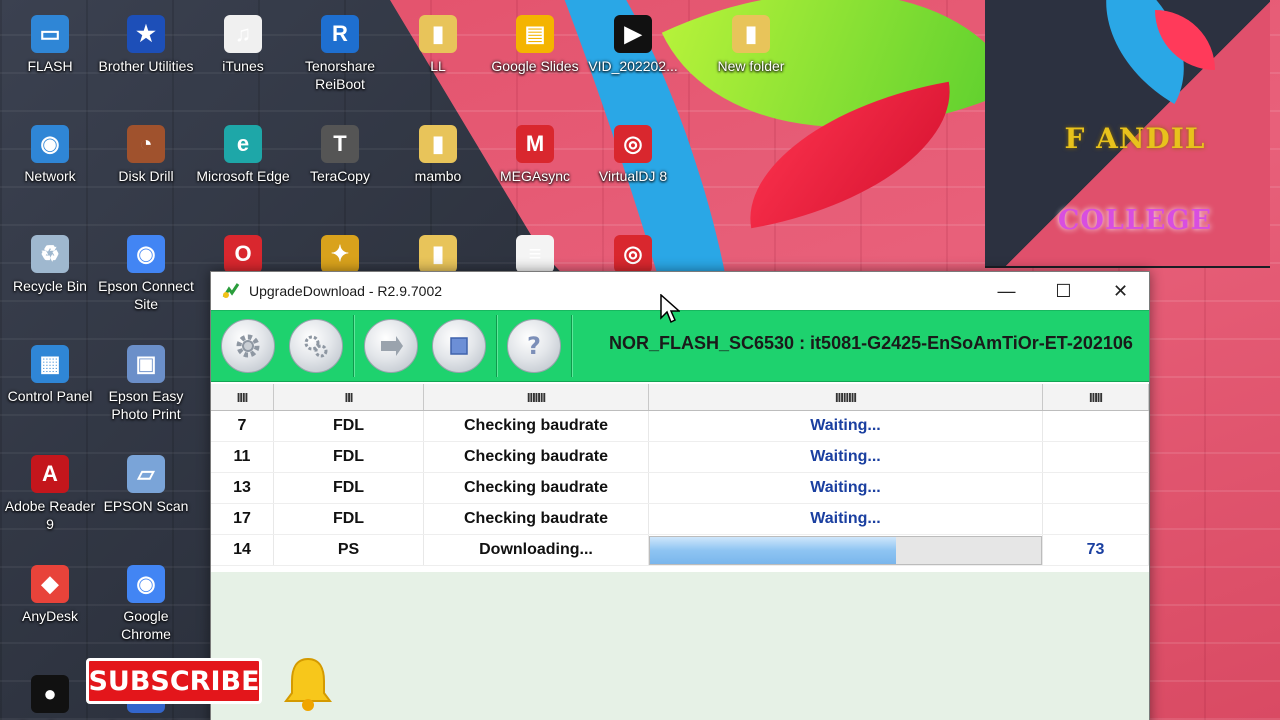 The image size is (1280, 720). Describe the element at coordinates (50, 265) in the screenshot. I see `desktop-icon: ♻ Recycle Bin` at that location.